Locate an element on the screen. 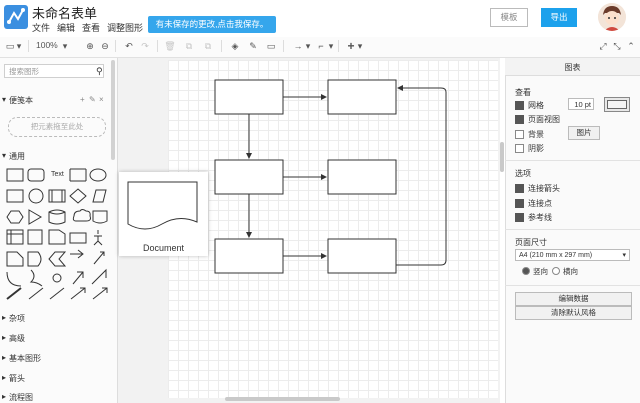 This screenshot has width=640, height=403. scratchpad-edit-icon: ✎ is located at coordinates (92, 99).